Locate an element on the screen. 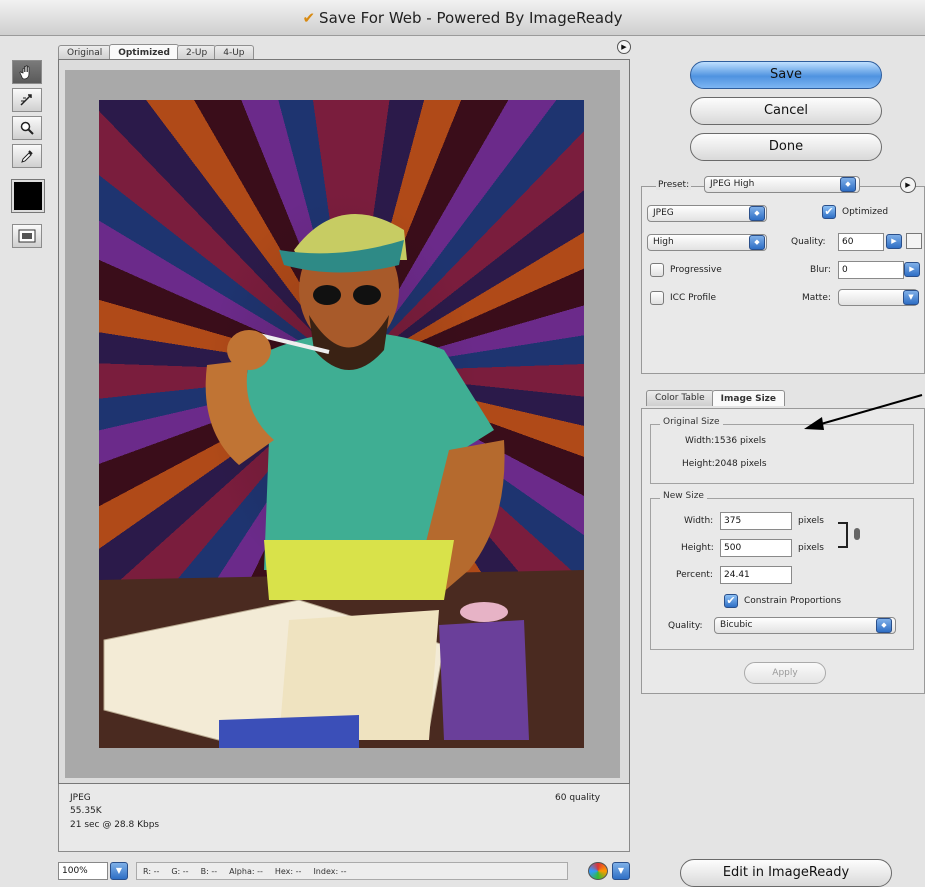 Image resolution: width=925 pixels, height=887 pixels. quality-slider-button: ▶ is located at coordinates (894, 241).